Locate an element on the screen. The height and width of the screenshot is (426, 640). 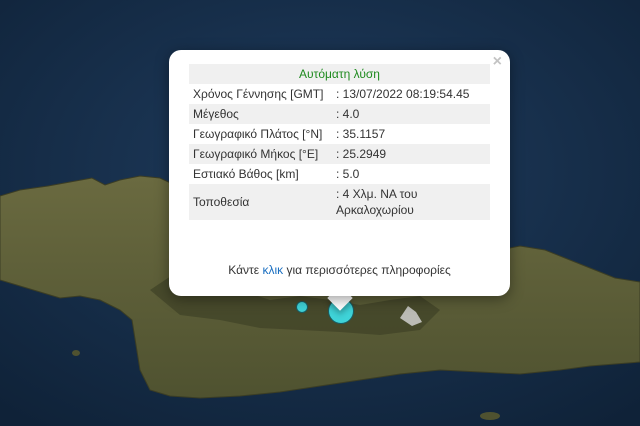
depth-label: Εστιακό Βάθος [km] is located at coordinates (246, 174).